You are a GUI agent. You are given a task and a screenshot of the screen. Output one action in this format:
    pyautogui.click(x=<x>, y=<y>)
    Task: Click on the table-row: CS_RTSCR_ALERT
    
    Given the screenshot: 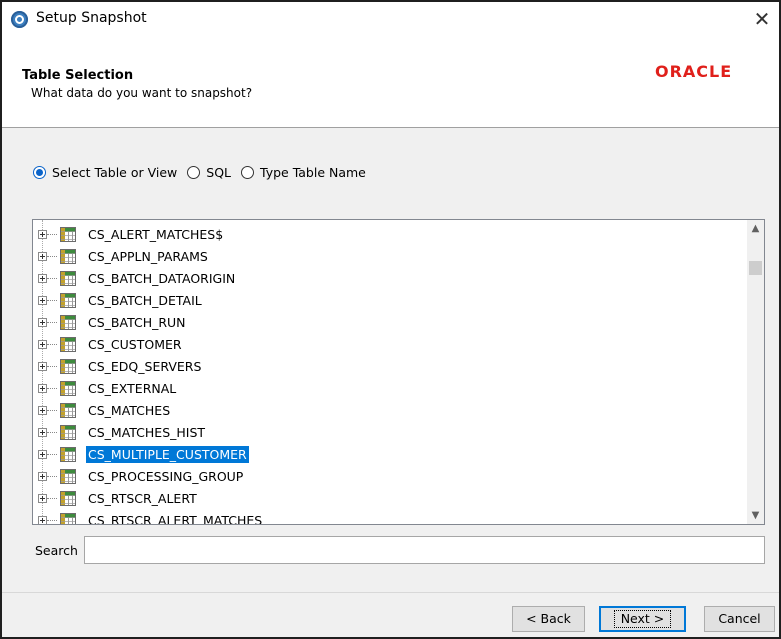 What is the action you would take?
    pyautogui.click(x=383, y=498)
    